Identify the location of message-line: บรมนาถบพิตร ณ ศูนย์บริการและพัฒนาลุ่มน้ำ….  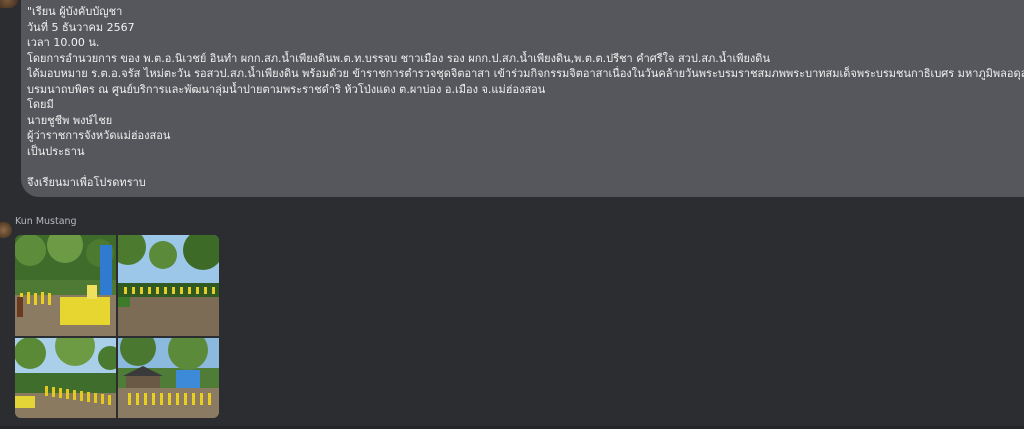
(286, 89).